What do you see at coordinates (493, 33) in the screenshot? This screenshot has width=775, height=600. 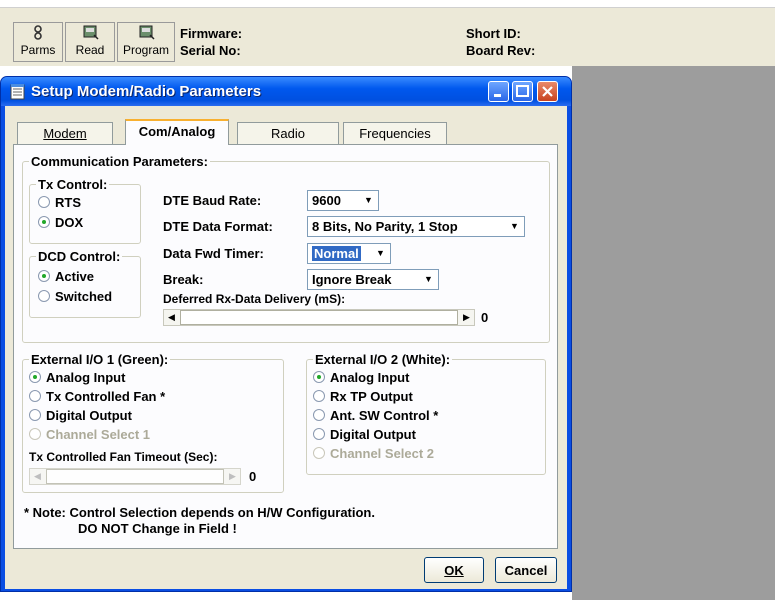 I see `short-id-label: Short ID:` at bounding box center [493, 33].